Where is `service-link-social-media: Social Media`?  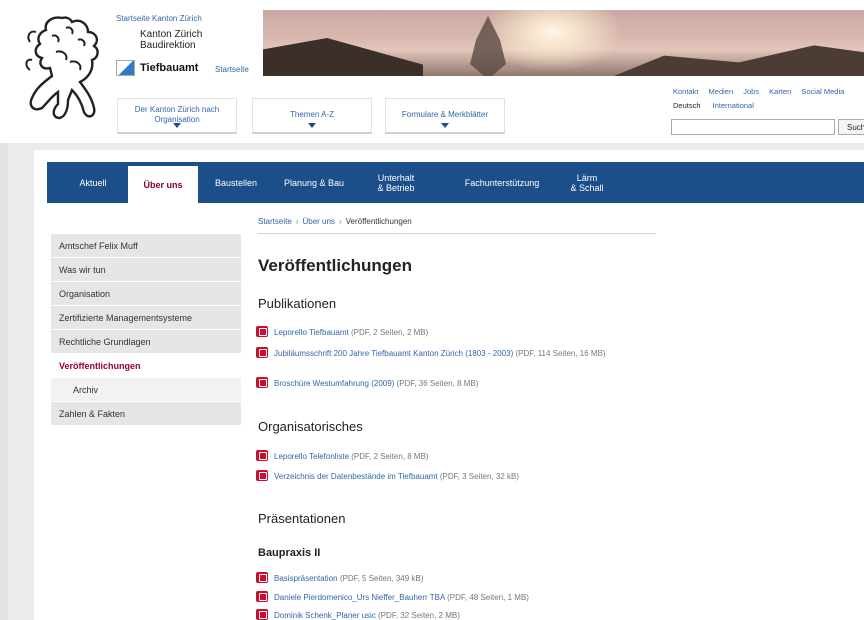
service-link-social-media: Social Media is located at coordinates (822, 91).